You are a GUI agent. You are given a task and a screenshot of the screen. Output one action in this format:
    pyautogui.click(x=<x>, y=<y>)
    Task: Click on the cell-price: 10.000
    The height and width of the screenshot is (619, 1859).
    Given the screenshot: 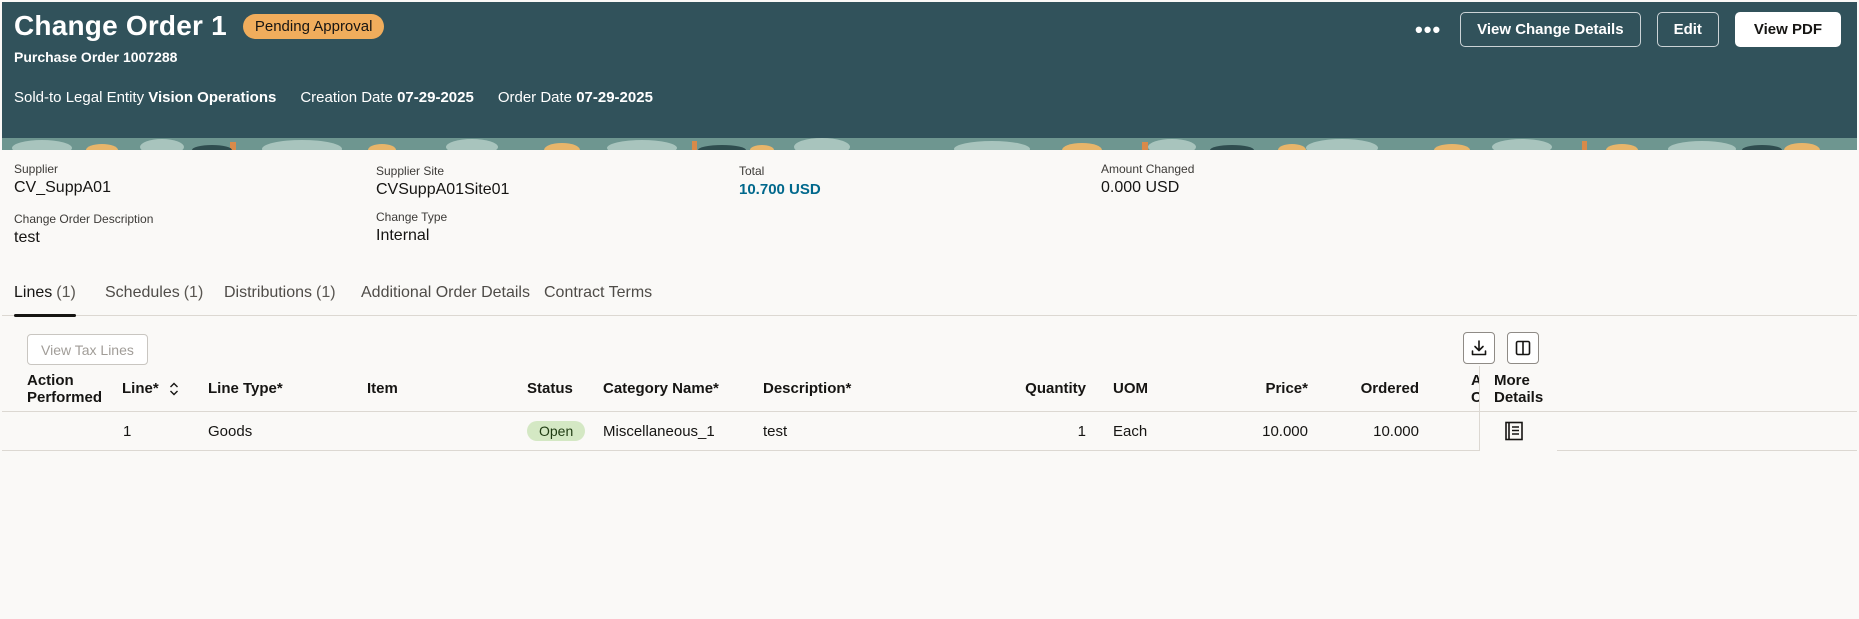 What is the action you would take?
    pyautogui.click(x=1285, y=431)
    